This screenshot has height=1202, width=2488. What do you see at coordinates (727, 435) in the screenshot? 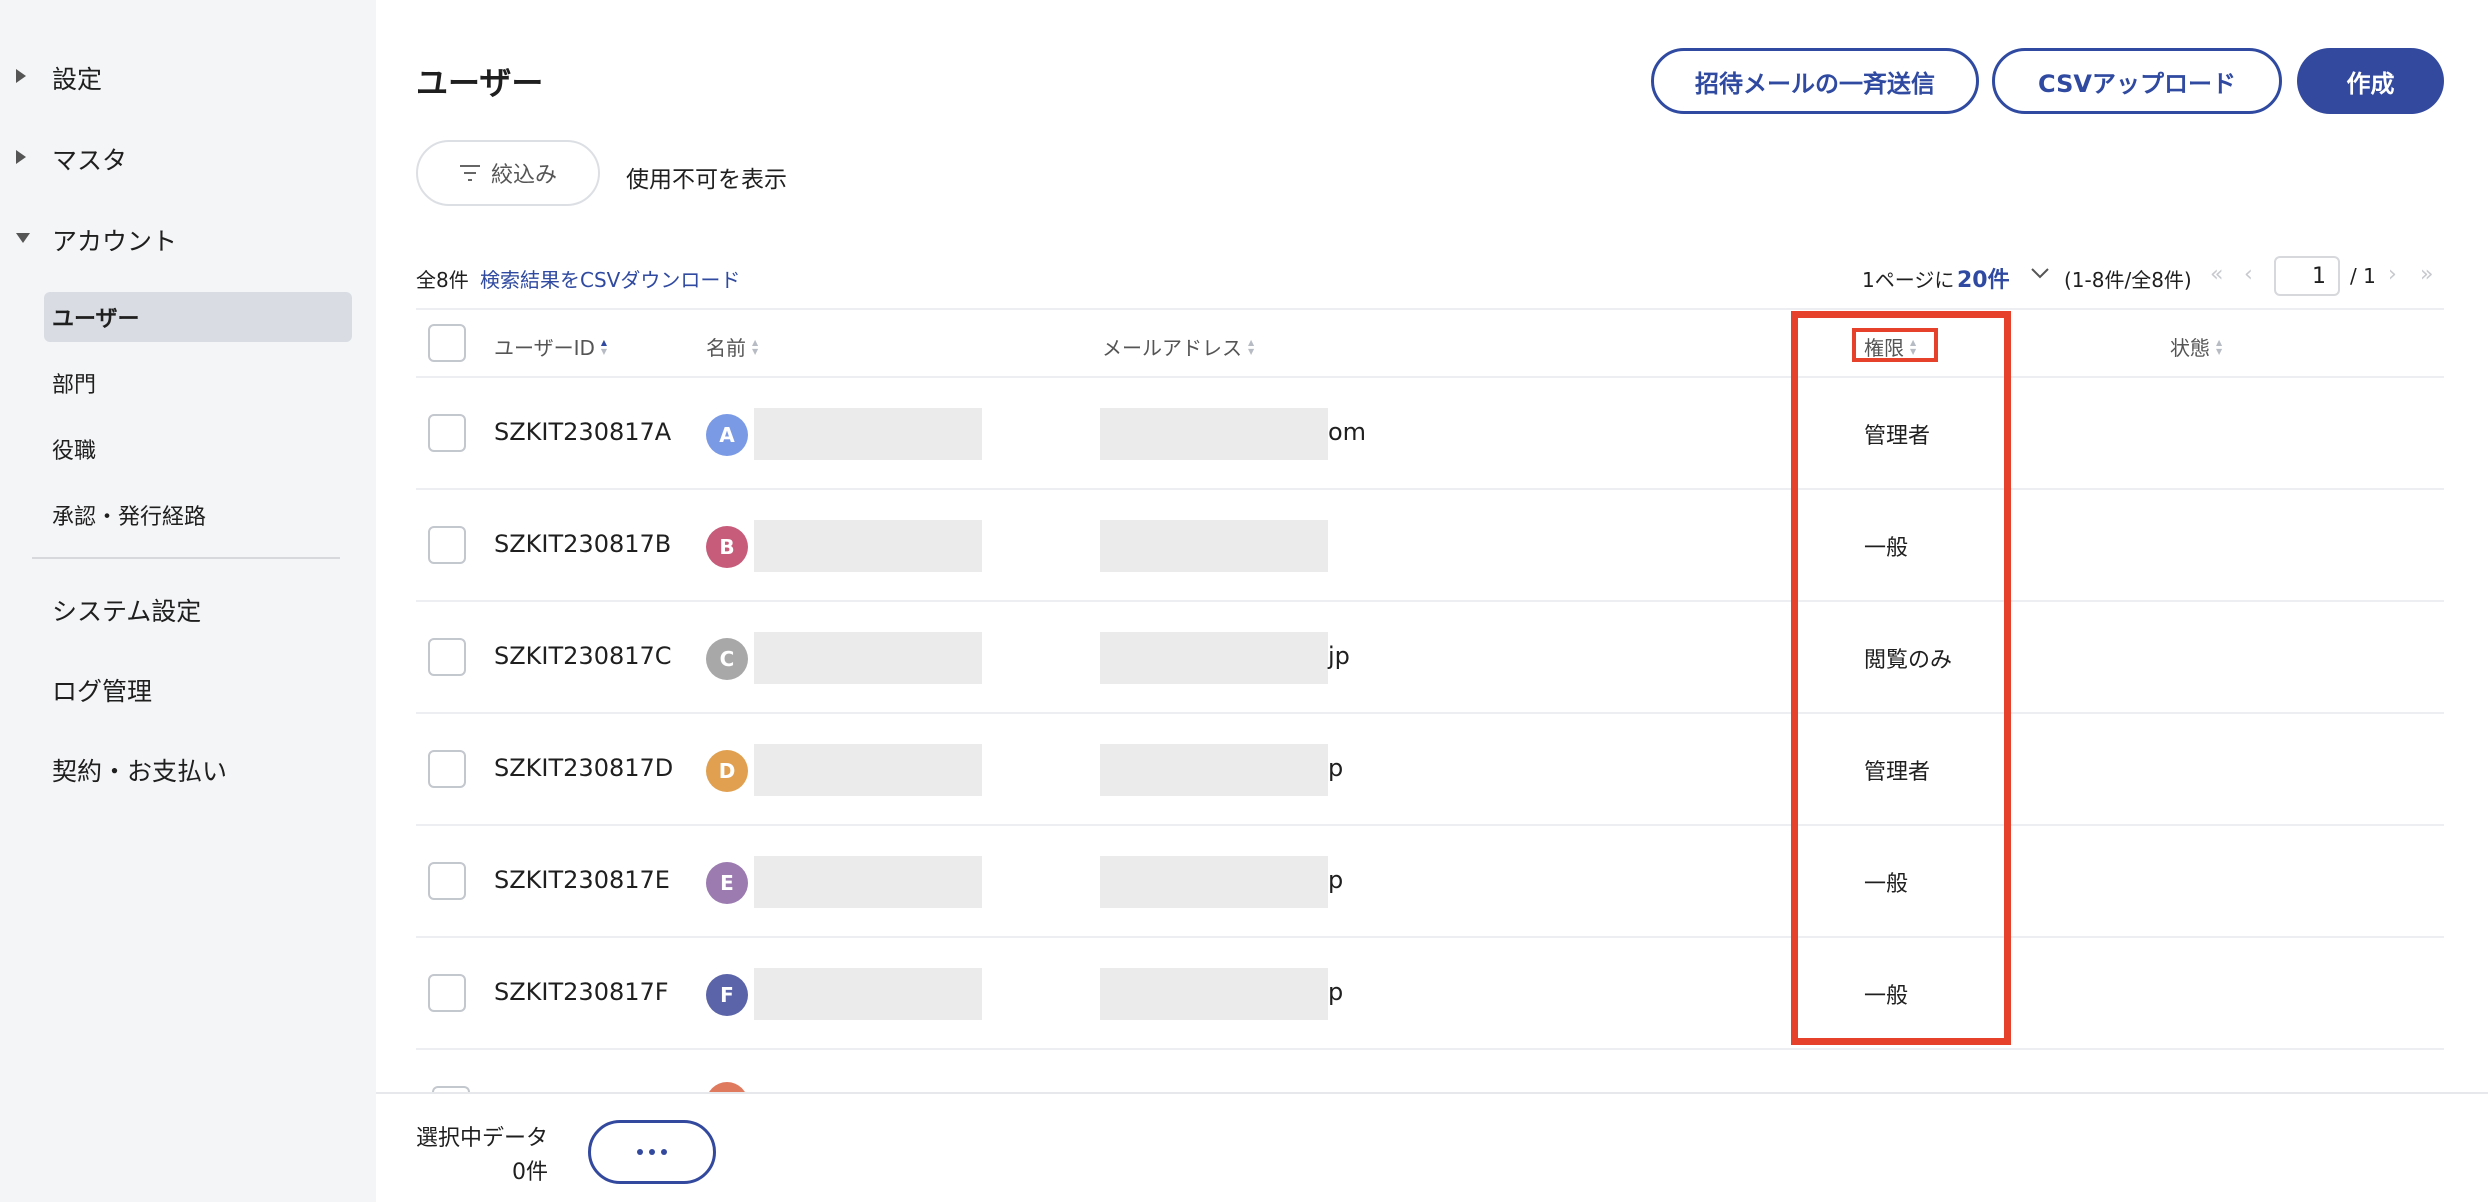
I see `avatar: A` at bounding box center [727, 435].